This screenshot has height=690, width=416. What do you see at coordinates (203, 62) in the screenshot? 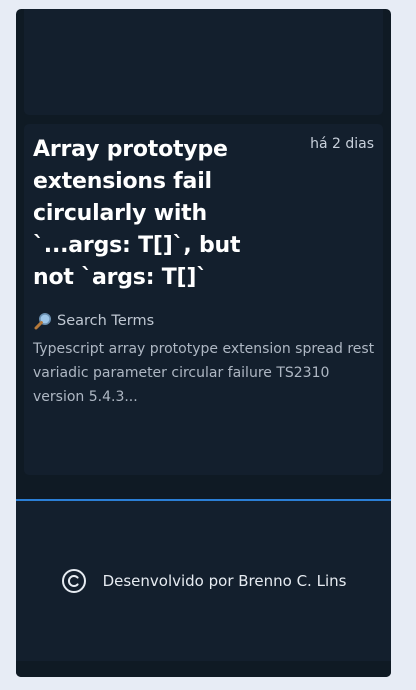
I see `previous-post-card` at bounding box center [203, 62].